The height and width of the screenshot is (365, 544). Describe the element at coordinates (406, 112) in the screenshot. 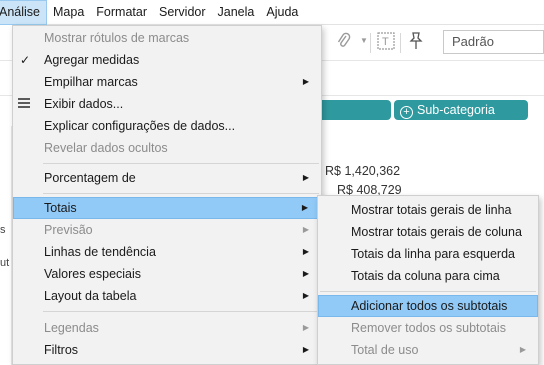

I see `expand-plus-icon: +` at that location.